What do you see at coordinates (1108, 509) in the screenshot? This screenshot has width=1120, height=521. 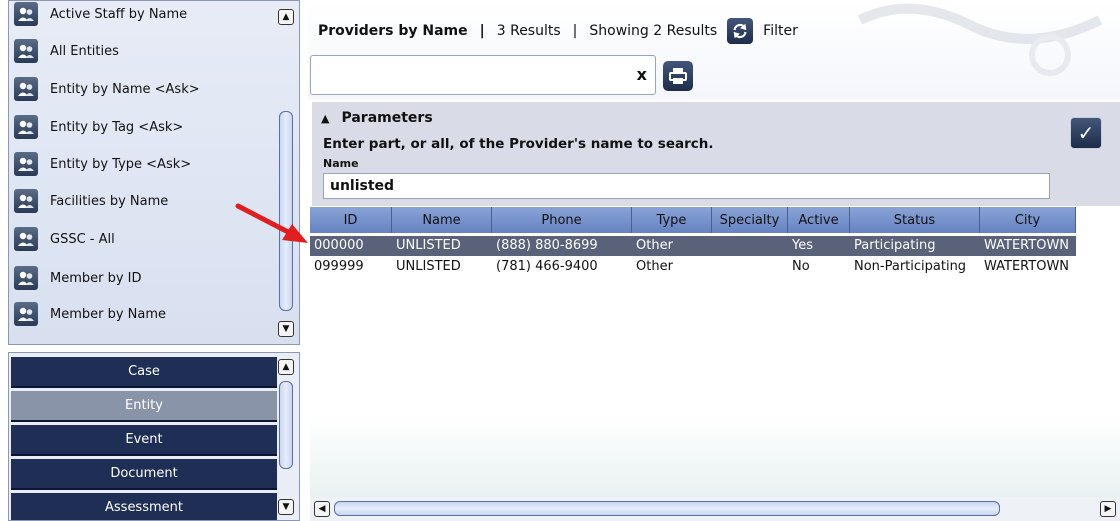 I see `scroll-right-button: ▶` at bounding box center [1108, 509].